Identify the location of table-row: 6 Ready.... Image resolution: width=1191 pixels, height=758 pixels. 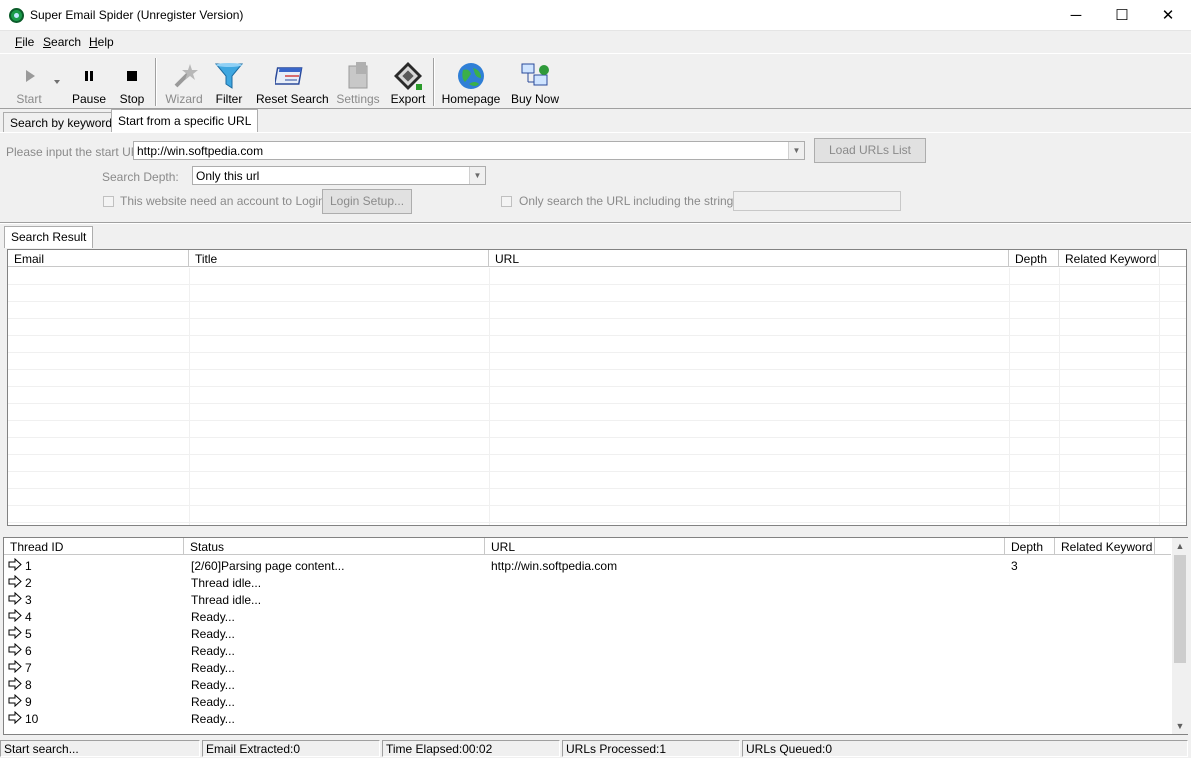
(587, 650).